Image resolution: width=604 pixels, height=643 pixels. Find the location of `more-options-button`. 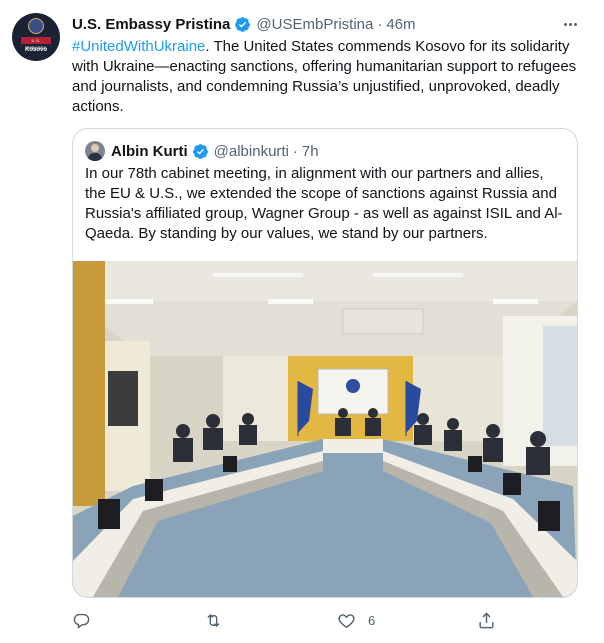

more-options-button is located at coordinates (570, 24).